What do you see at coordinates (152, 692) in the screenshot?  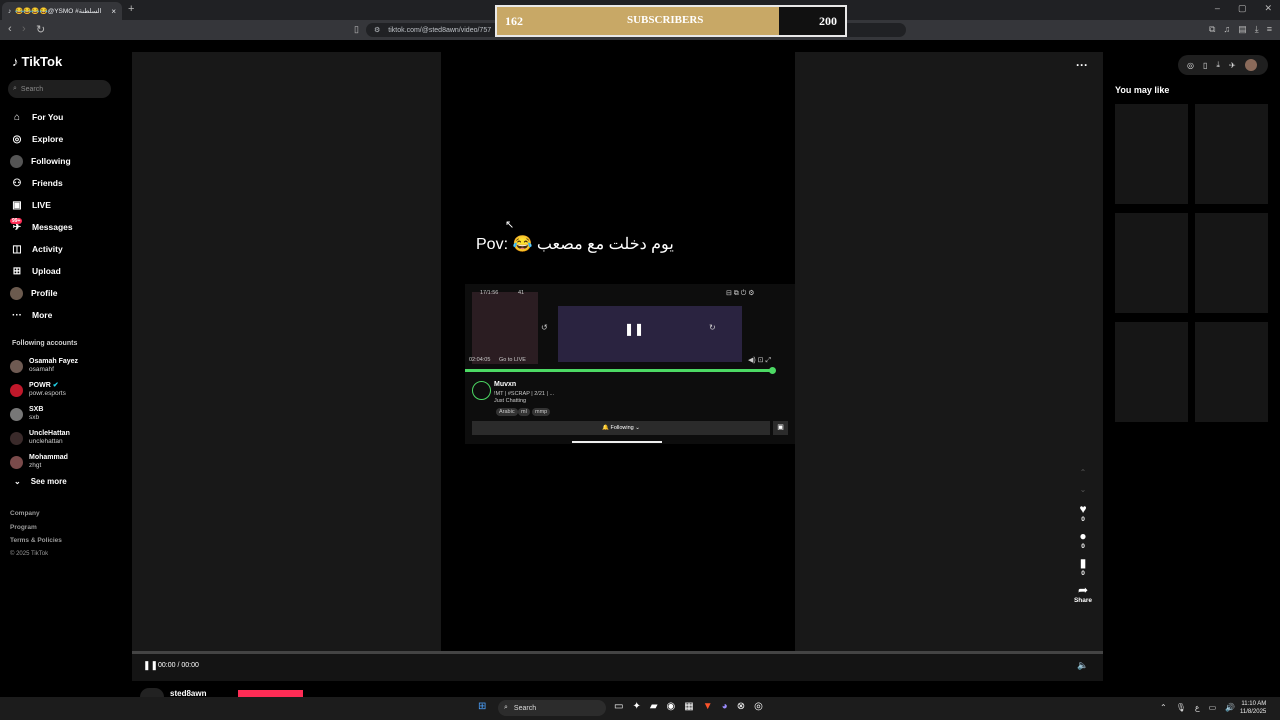 I see `author-avatar` at bounding box center [152, 692].